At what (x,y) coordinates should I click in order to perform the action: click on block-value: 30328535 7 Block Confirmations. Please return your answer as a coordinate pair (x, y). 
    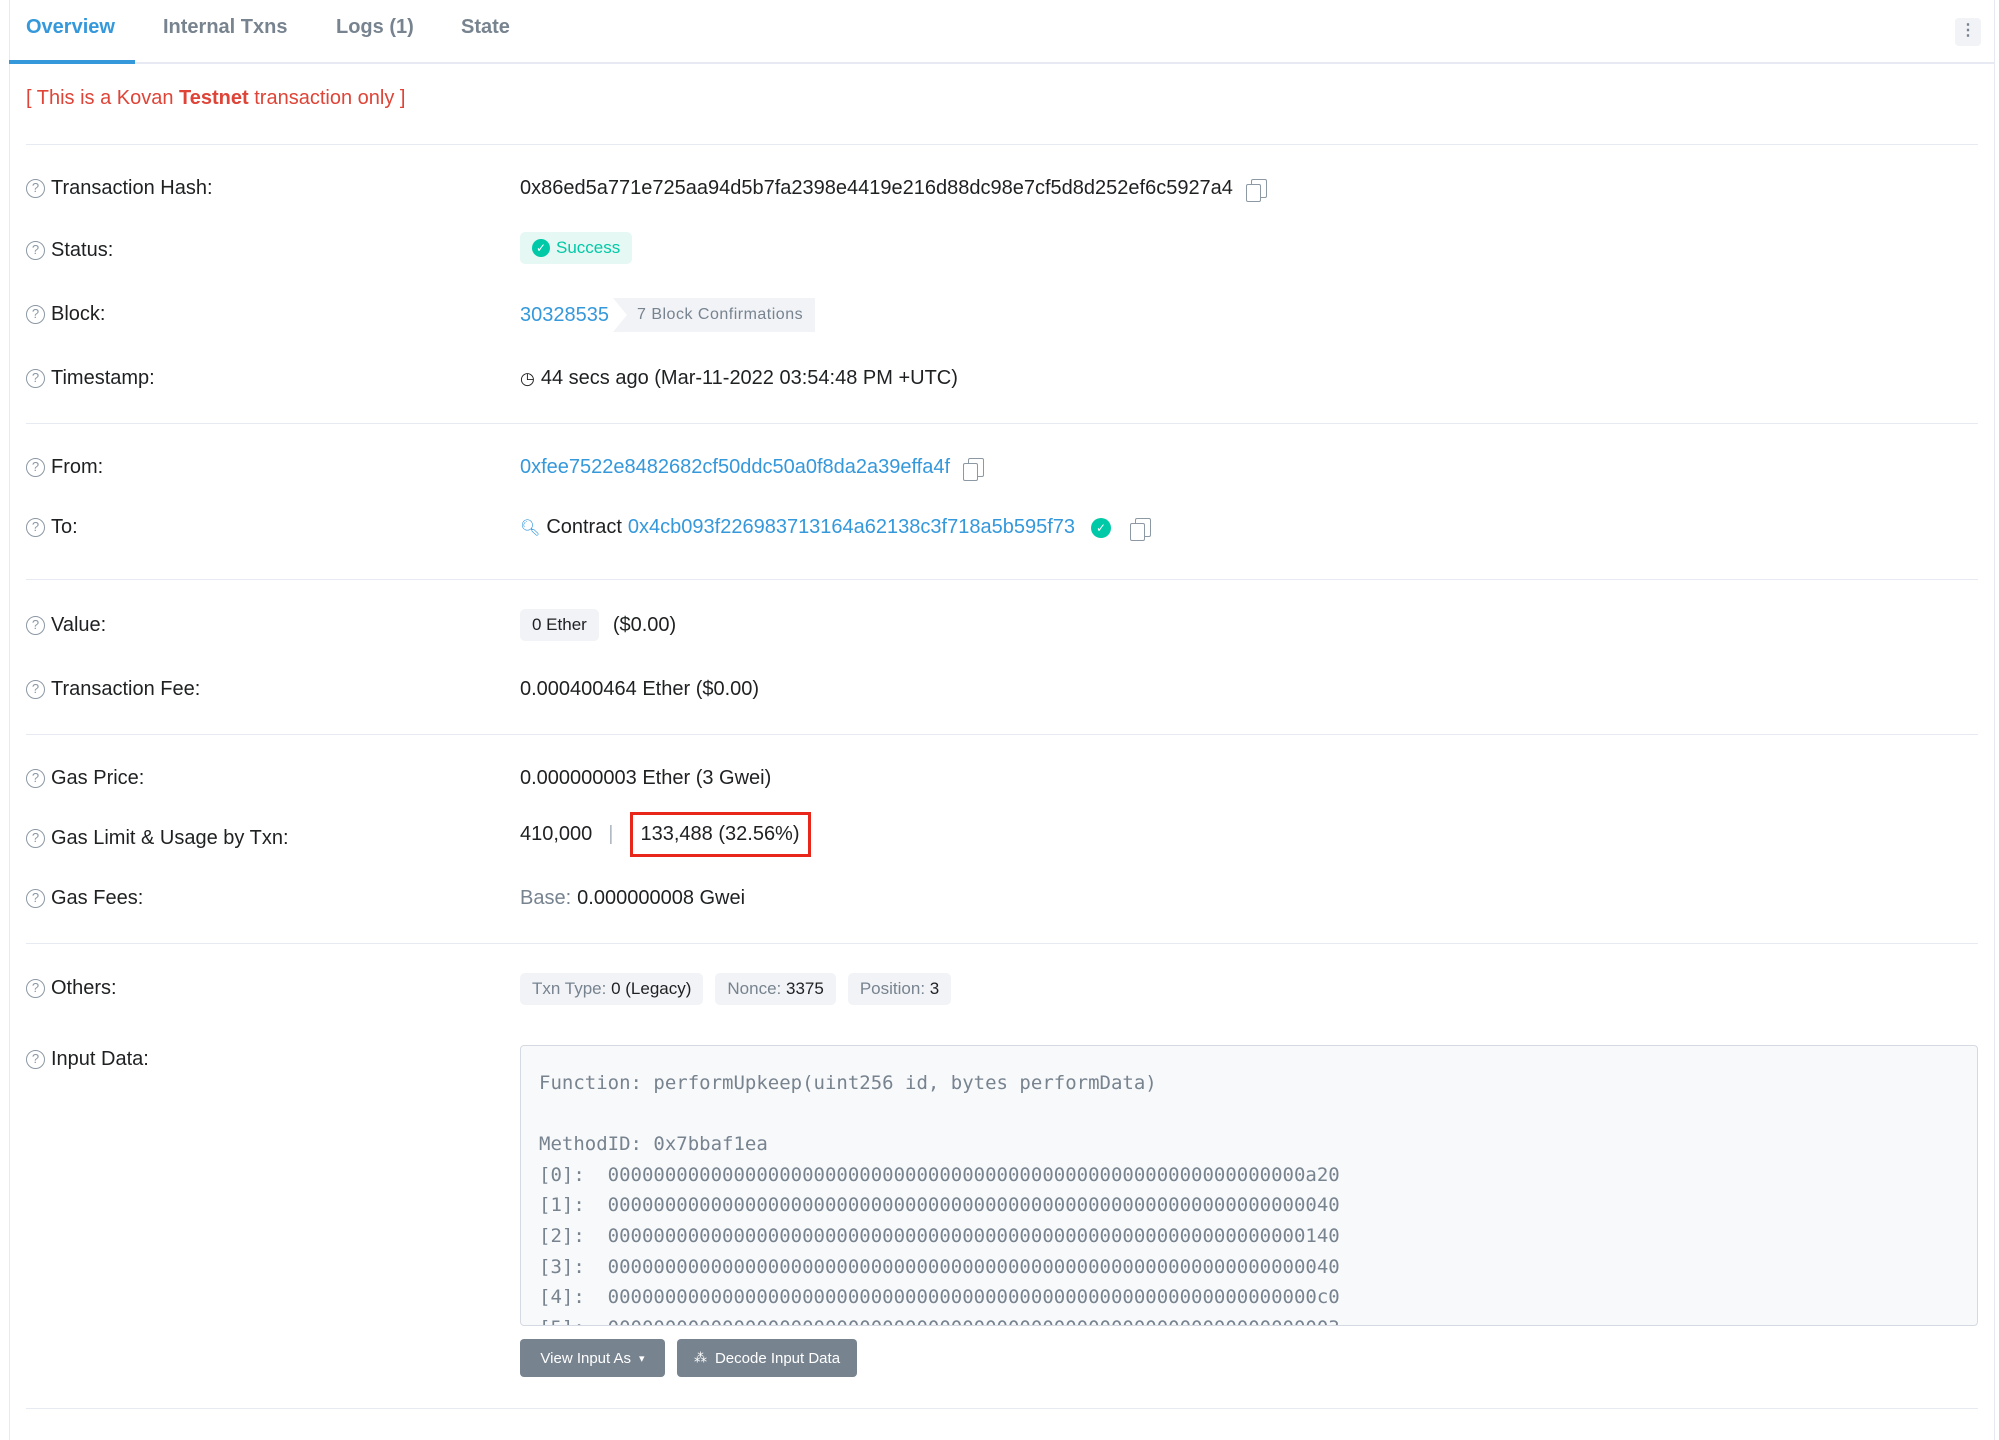
    Looking at the image, I should click on (668, 315).